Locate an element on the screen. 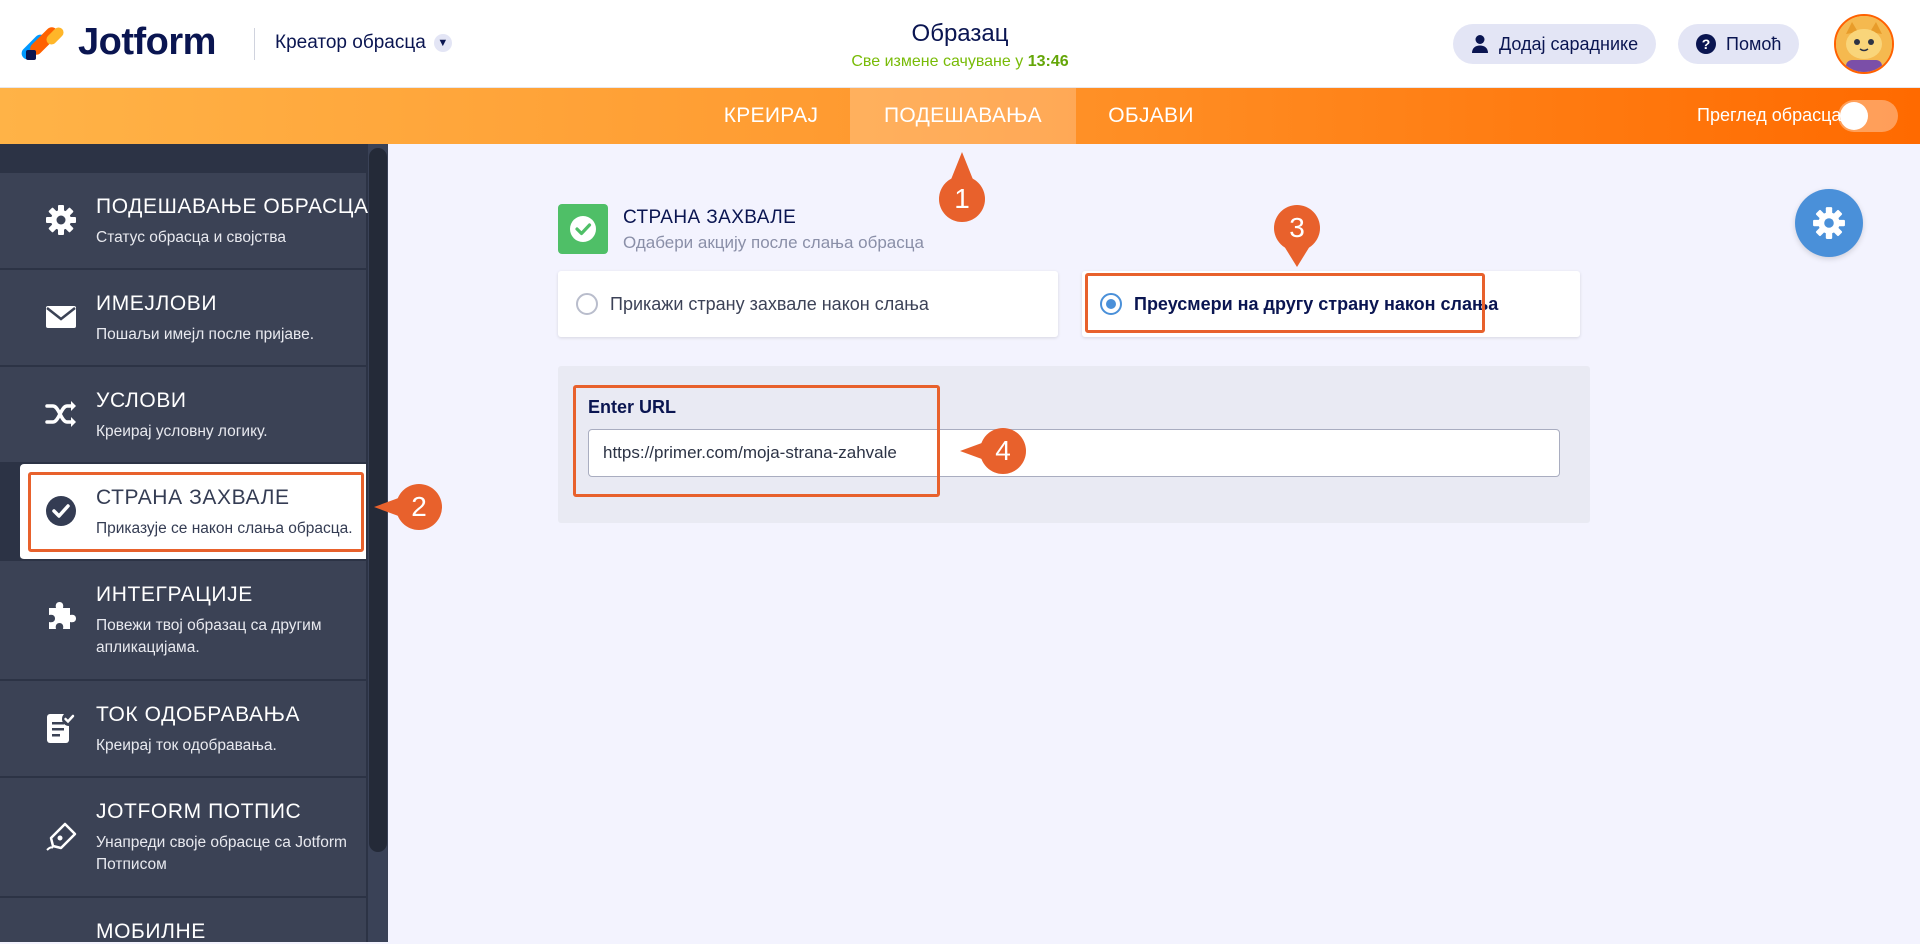  save-status-time: 13:46 is located at coordinates (1048, 61).